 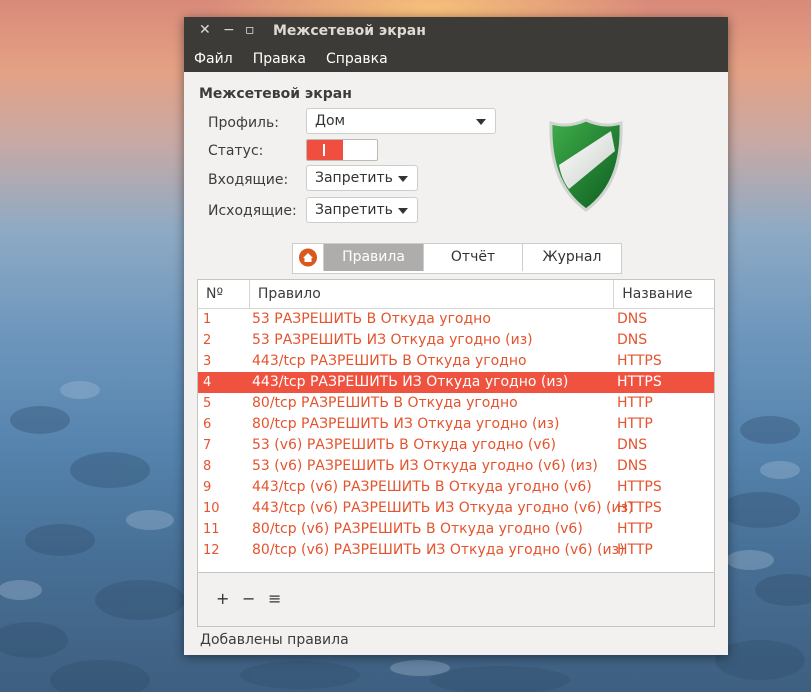 What do you see at coordinates (211, 529) in the screenshot?
I see `rule-number: 11` at bounding box center [211, 529].